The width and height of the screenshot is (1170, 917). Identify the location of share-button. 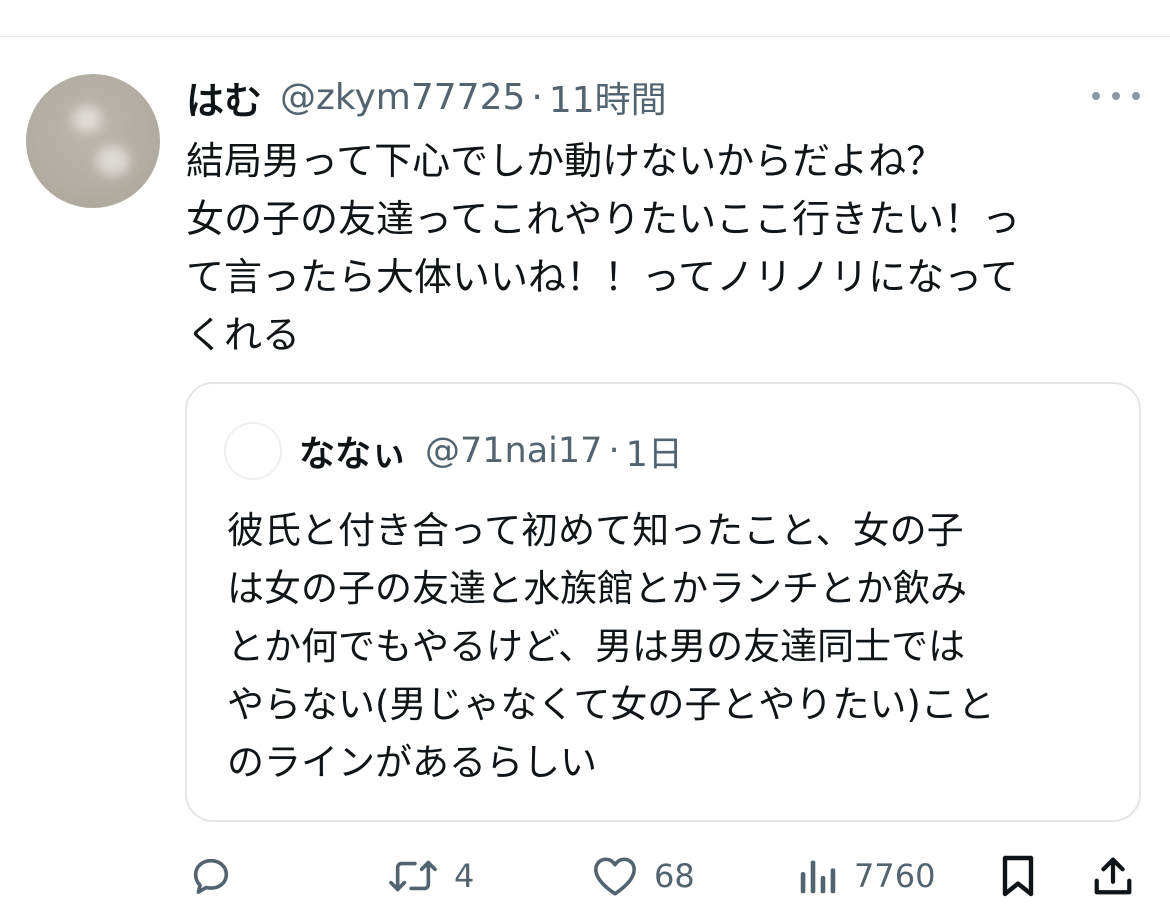
(1113, 876).